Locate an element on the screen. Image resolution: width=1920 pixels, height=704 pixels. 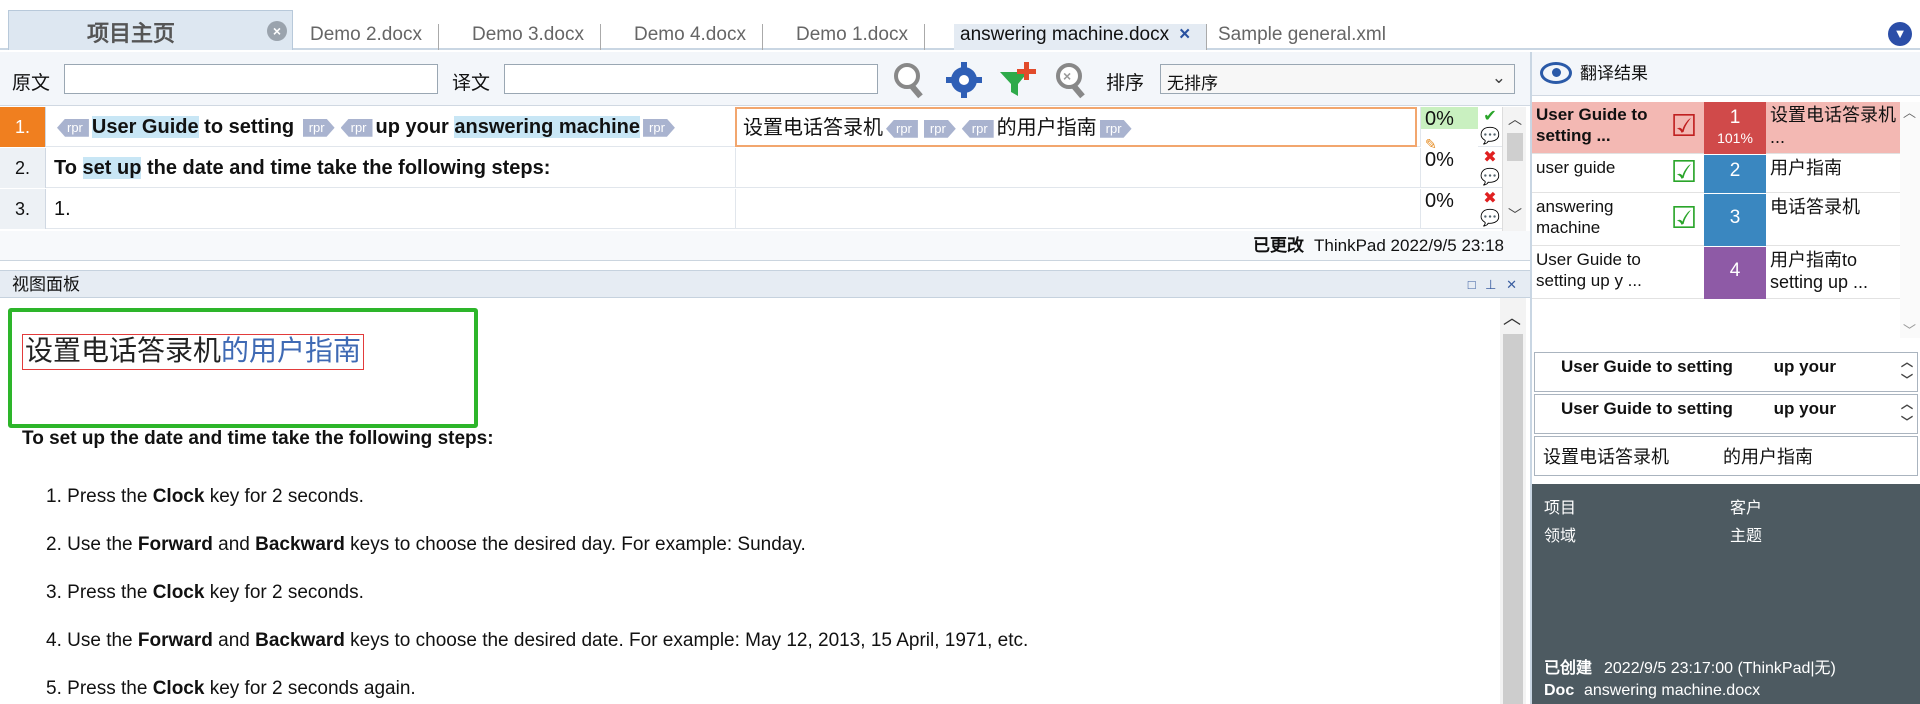
target-text: 的用户指南 is located at coordinates (1046, 128).